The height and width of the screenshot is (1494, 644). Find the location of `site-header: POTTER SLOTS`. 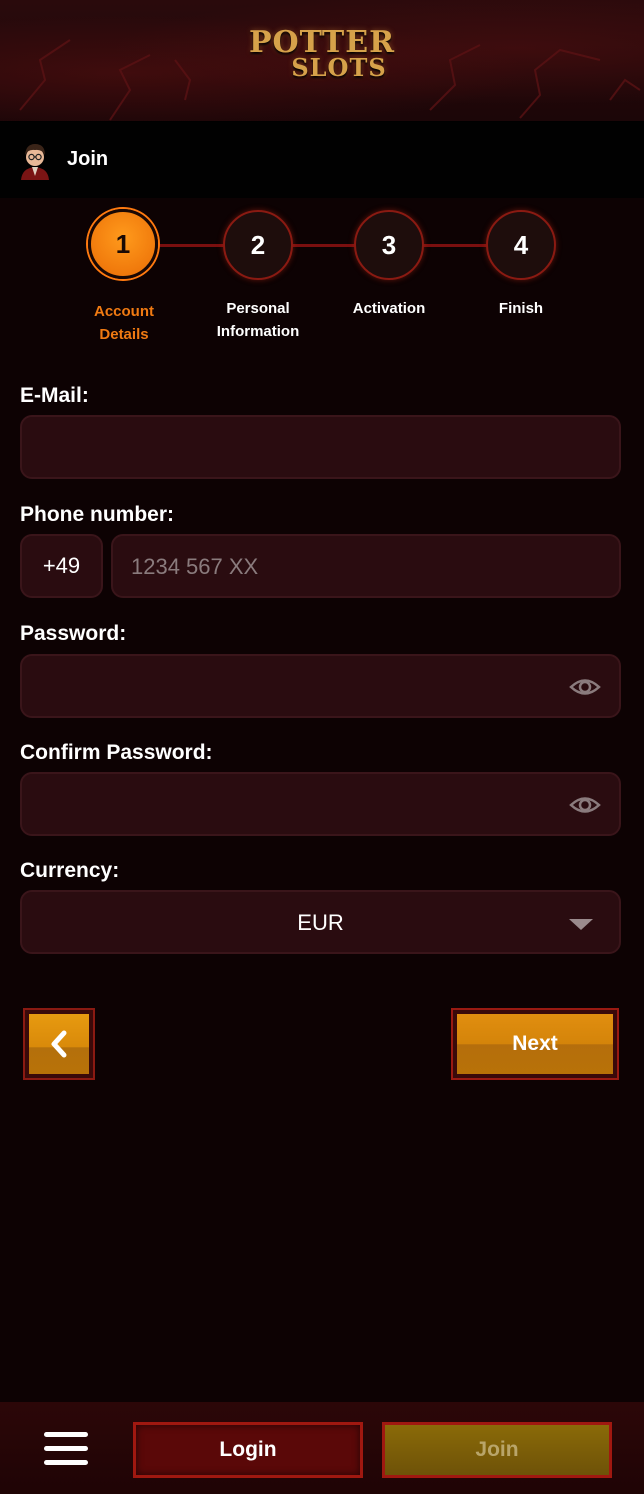

site-header: POTTER SLOTS is located at coordinates (322, 61).